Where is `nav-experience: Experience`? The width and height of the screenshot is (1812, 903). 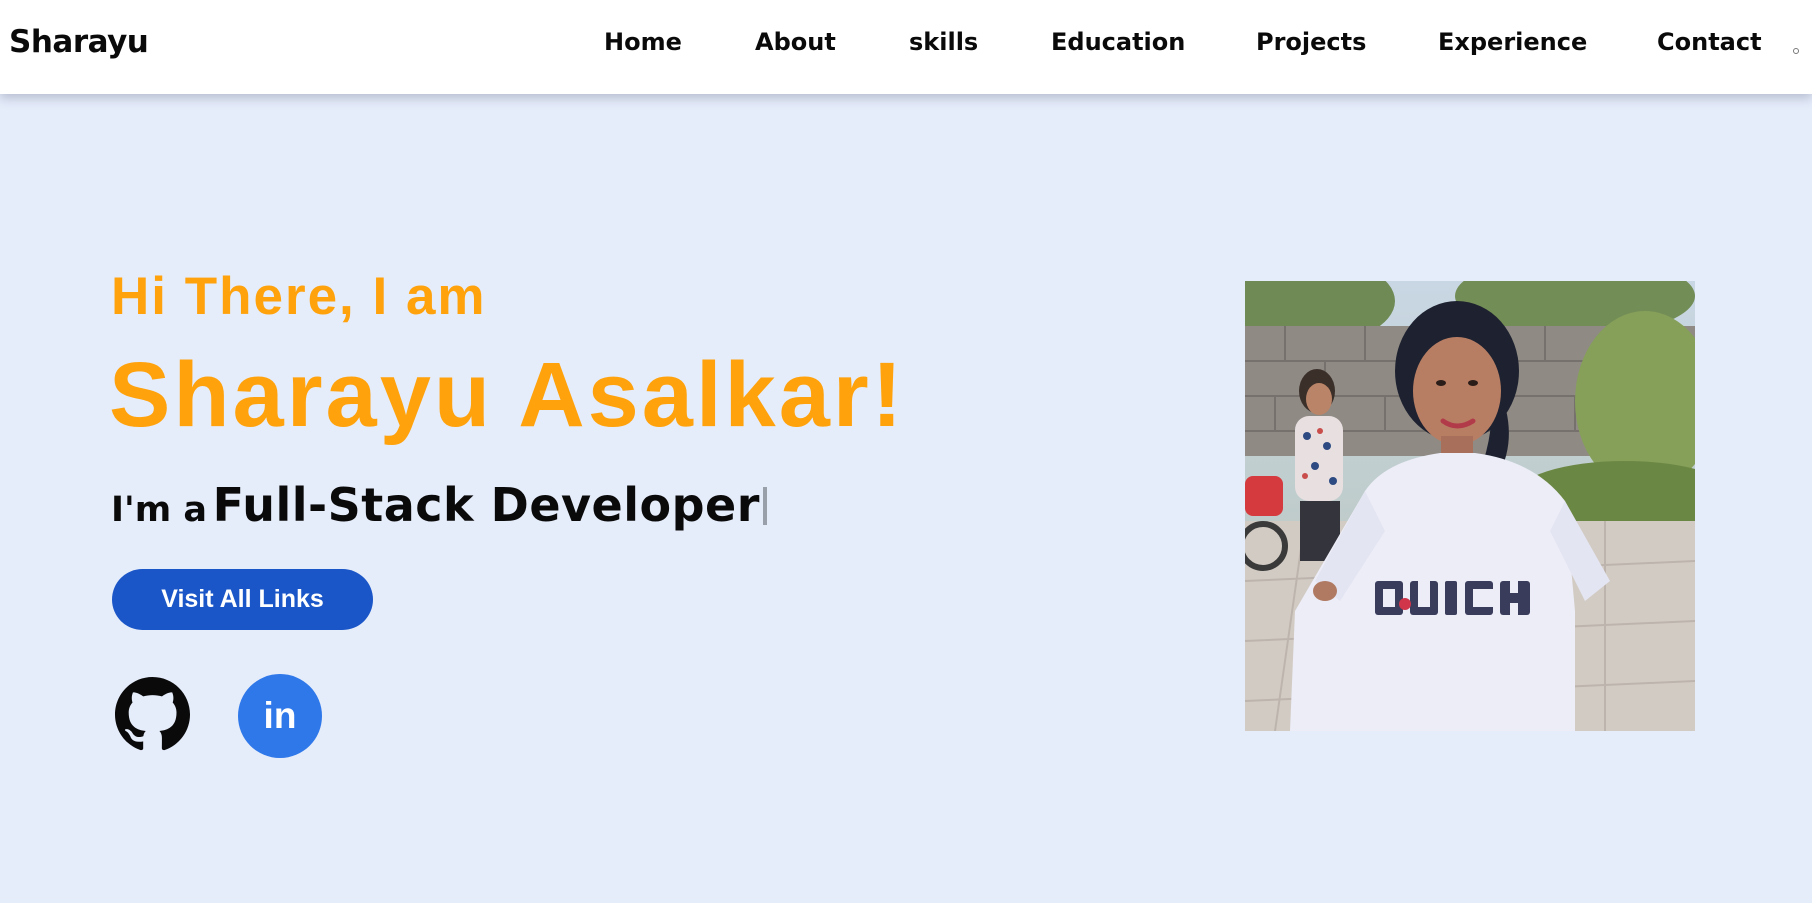 nav-experience: Experience is located at coordinates (1512, 42).